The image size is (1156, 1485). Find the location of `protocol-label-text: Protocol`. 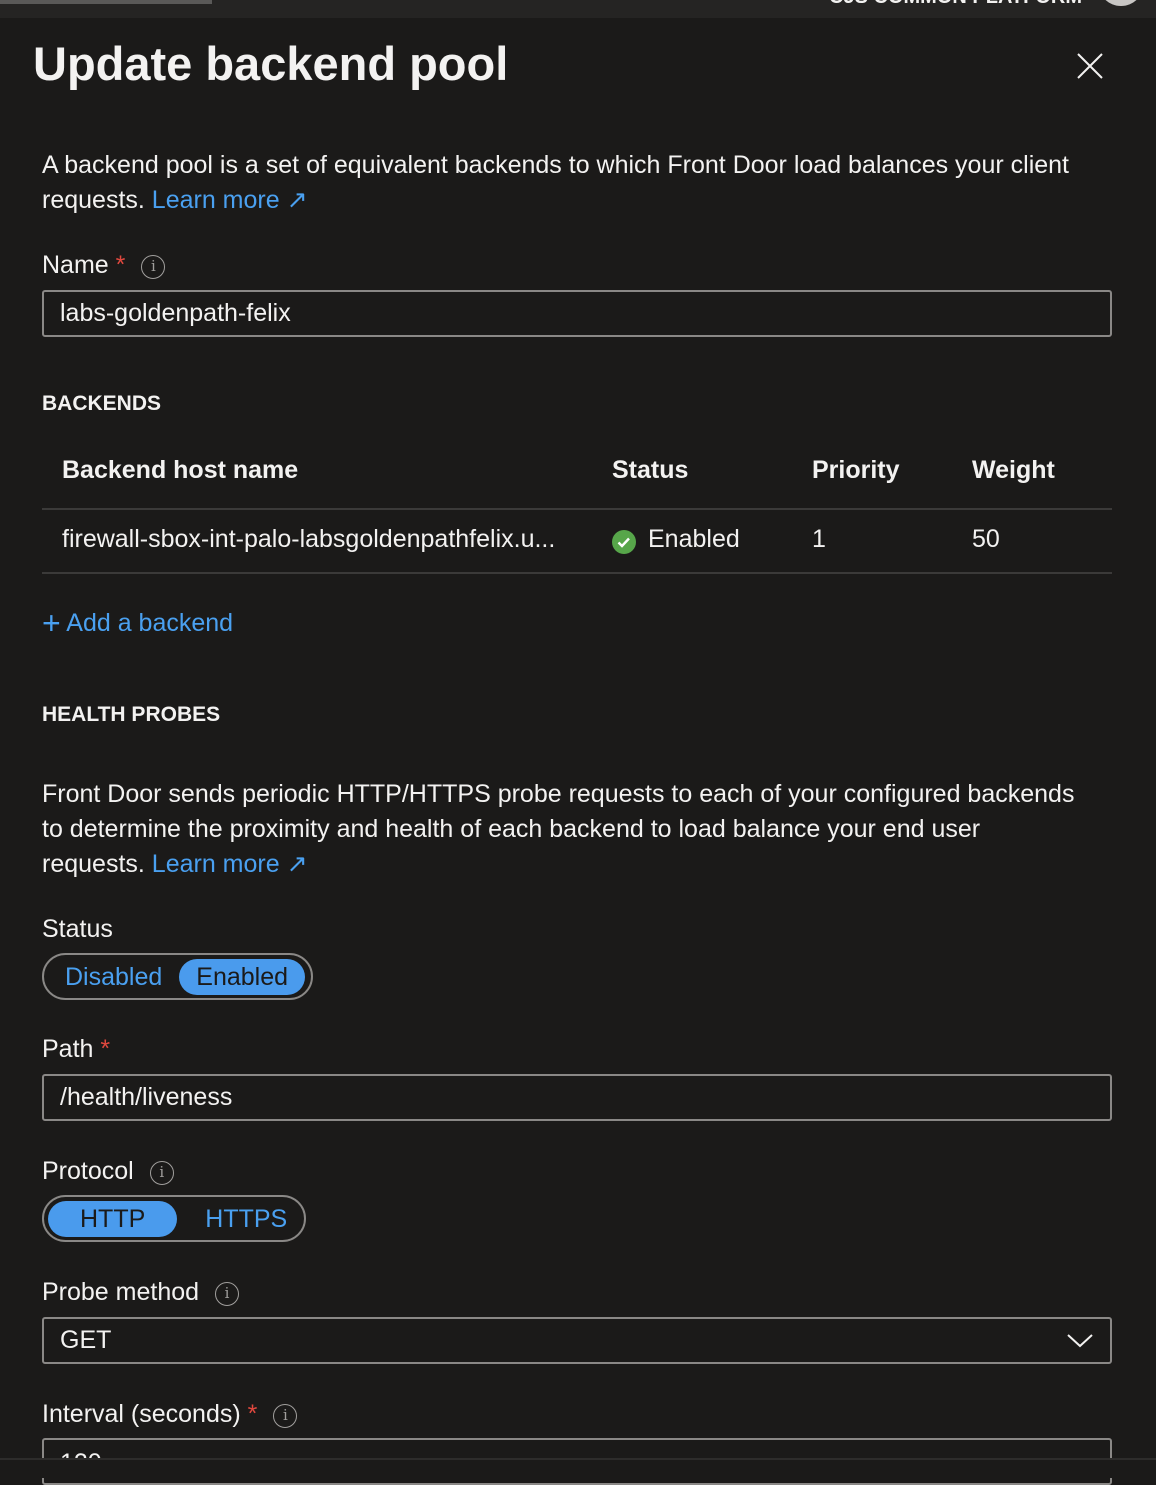

protocol-label-text: Protocol is located at coordinates (88, 1171).